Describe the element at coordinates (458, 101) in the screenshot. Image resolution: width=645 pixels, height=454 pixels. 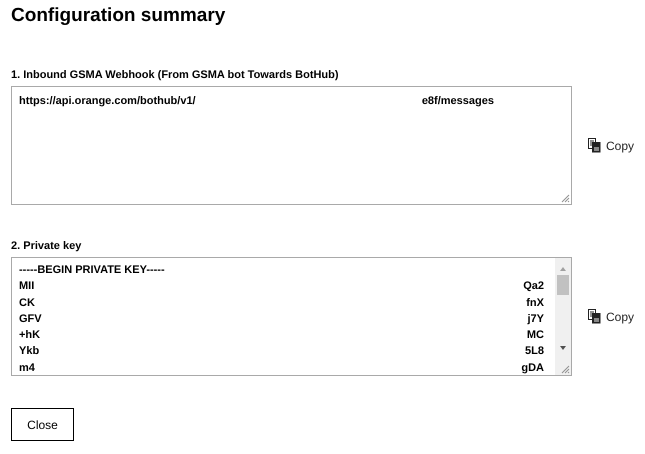
I see `text-line: e8f/messages` at that location.